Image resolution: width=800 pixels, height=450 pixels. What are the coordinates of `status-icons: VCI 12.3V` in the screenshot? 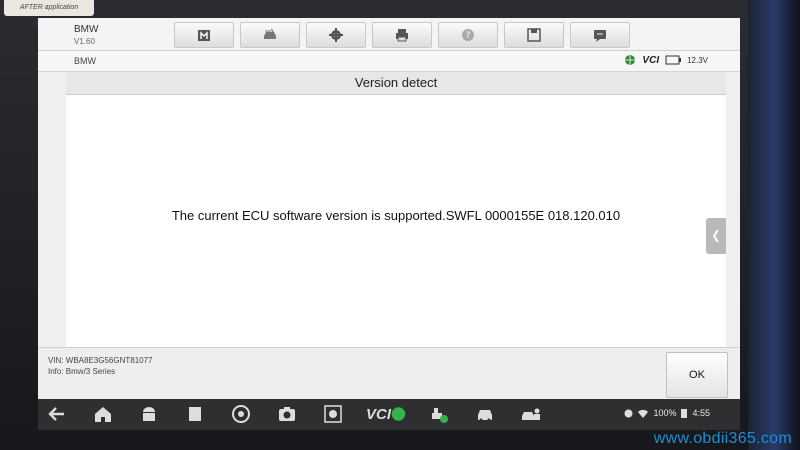 It's located at (666, 60).